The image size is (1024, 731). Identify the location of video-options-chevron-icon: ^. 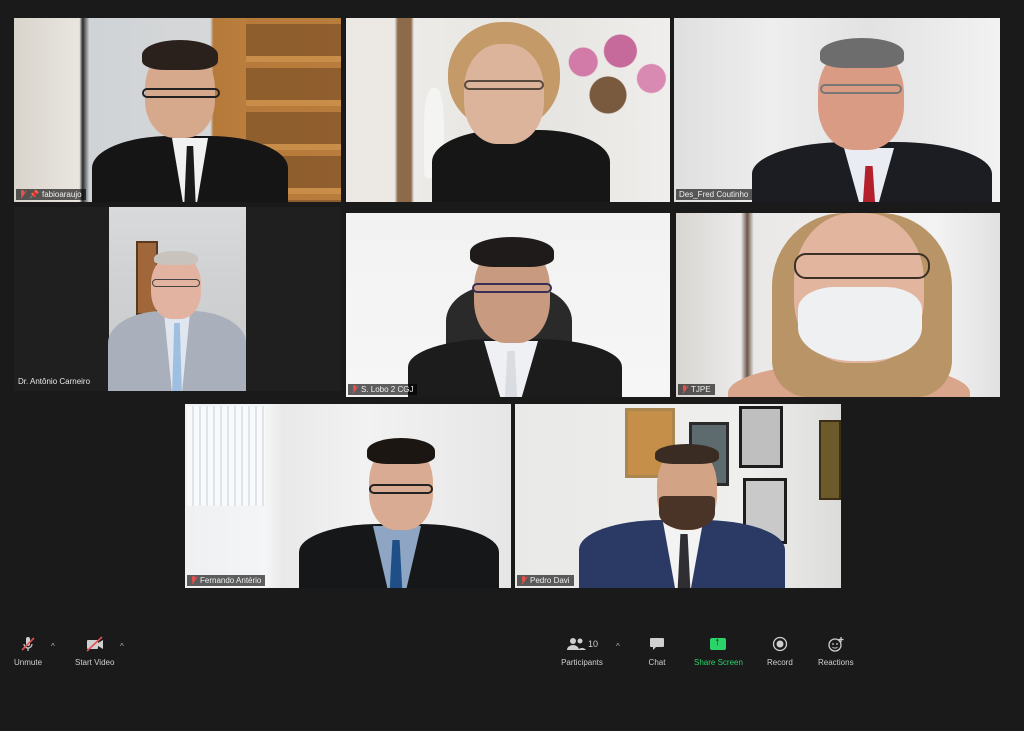
(122, 646).